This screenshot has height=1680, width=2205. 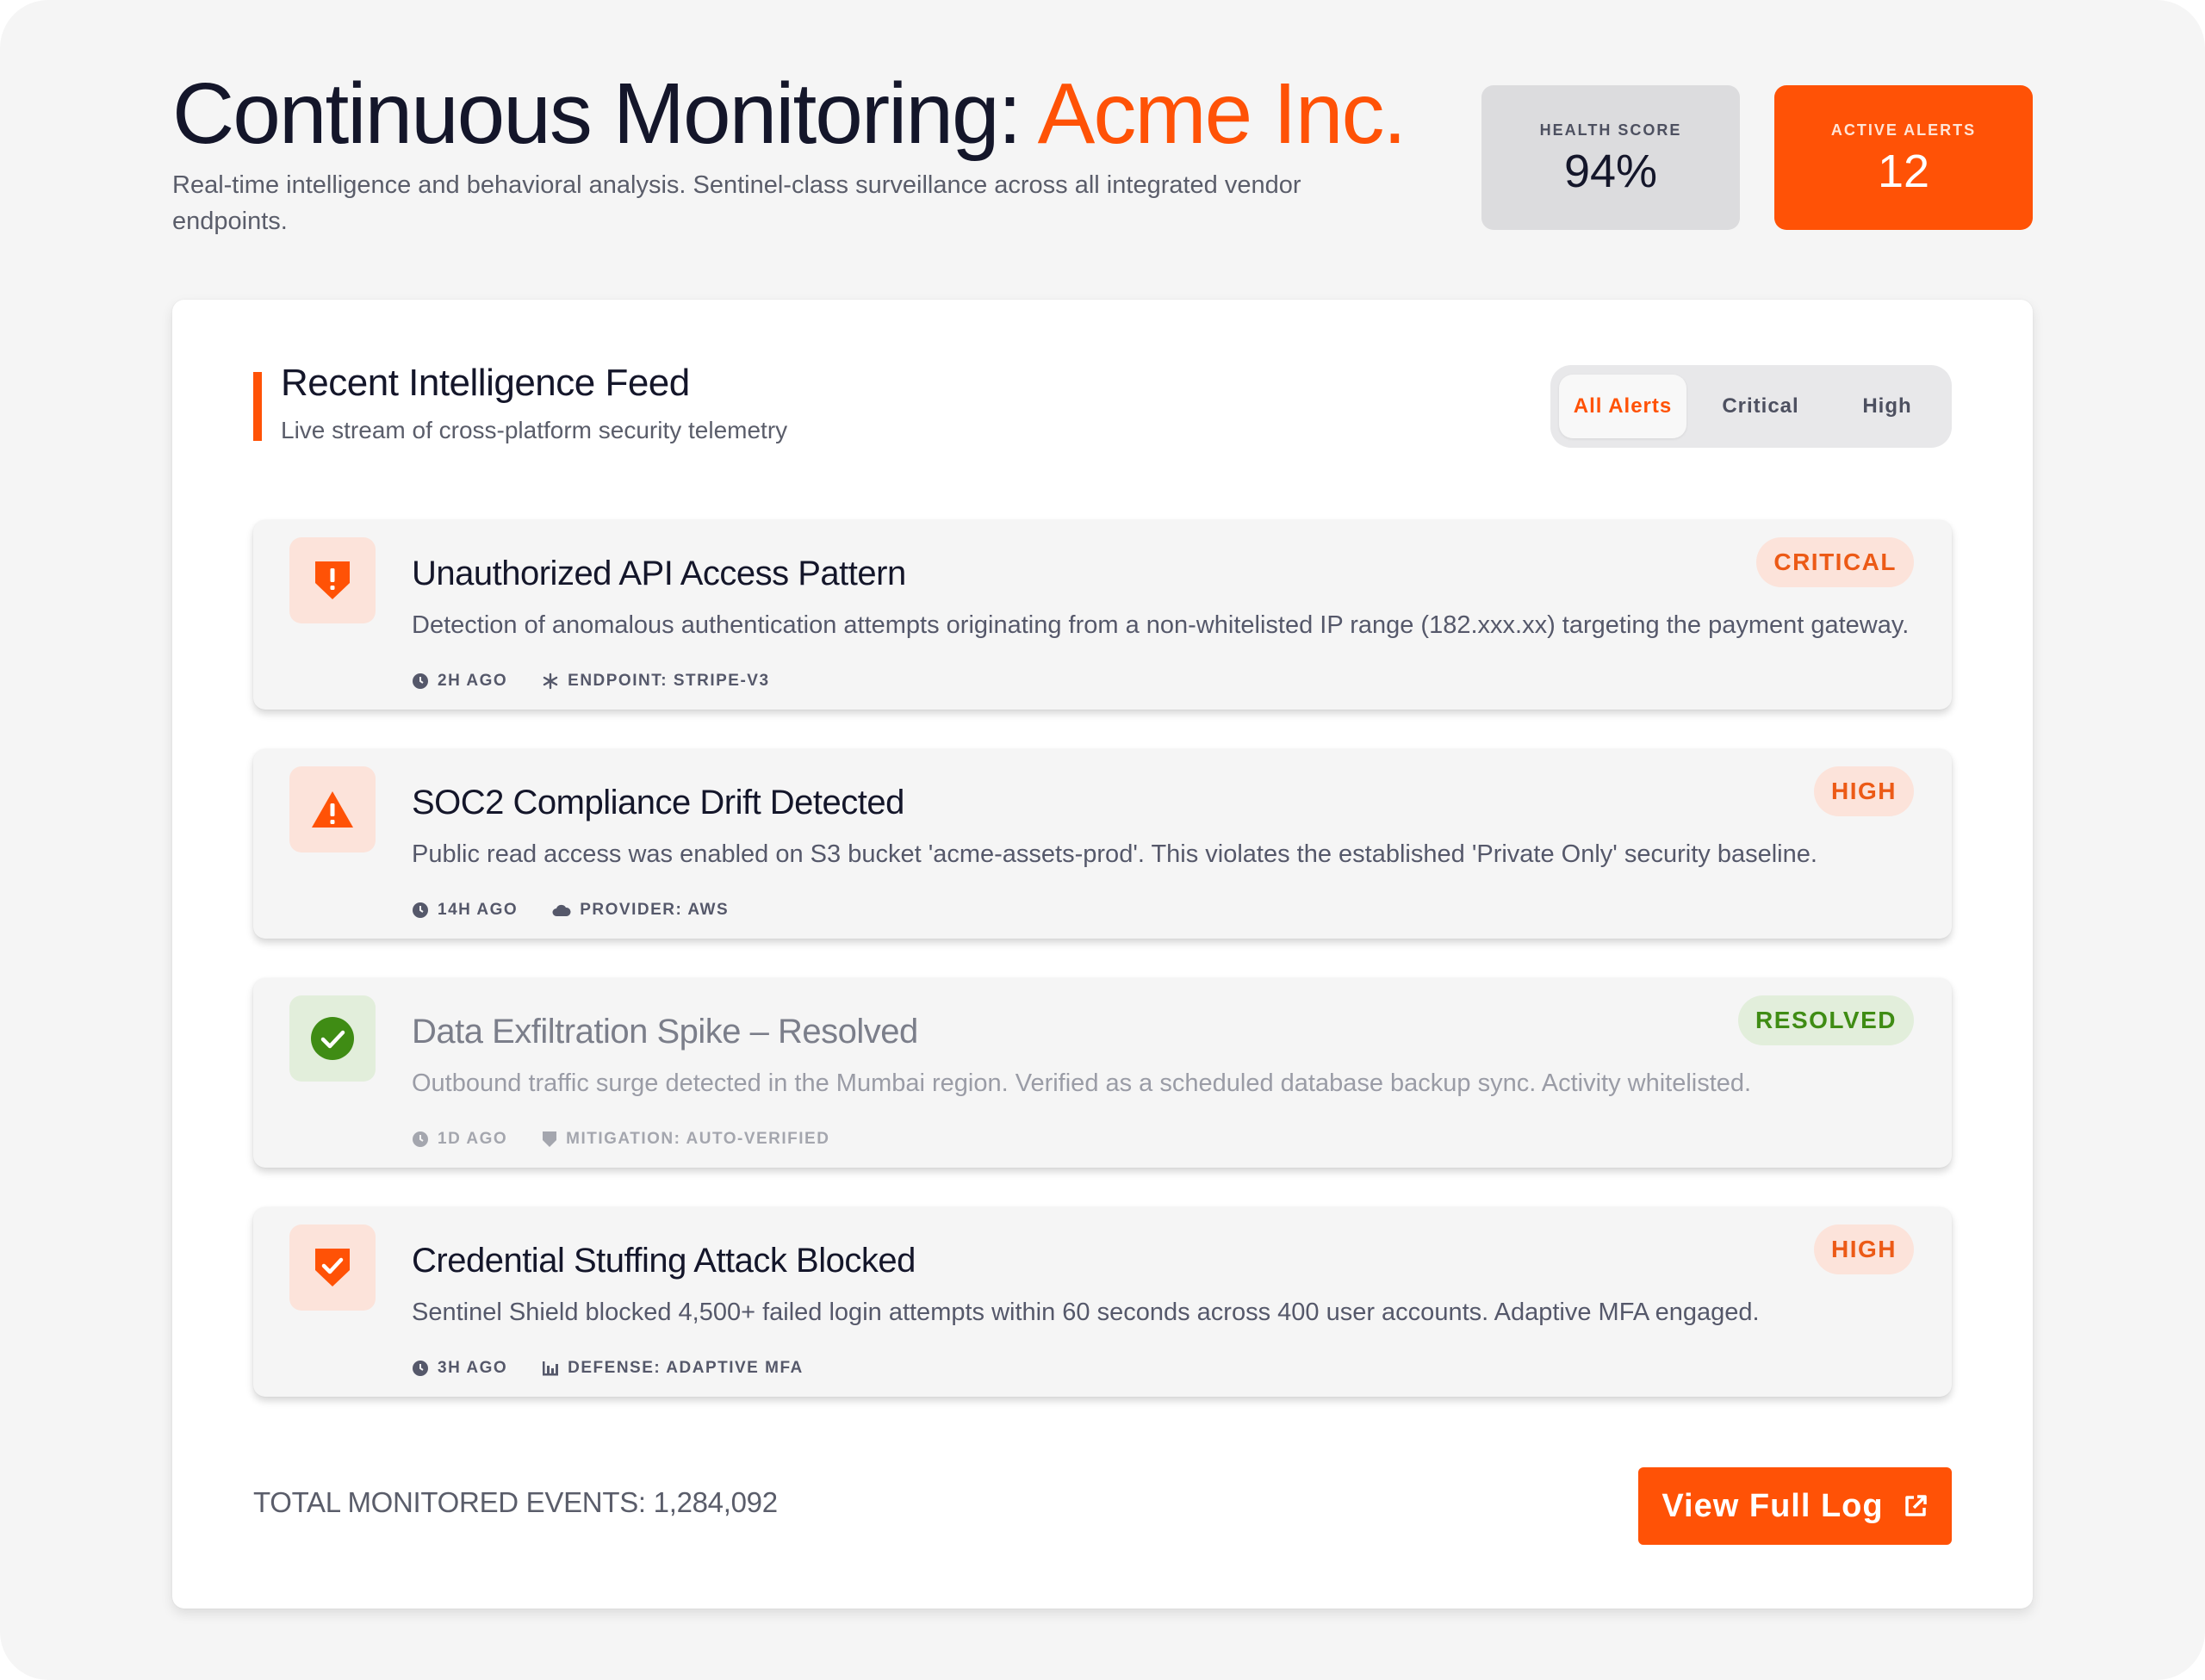 I want to click on severity-badge: CRITICAL, so click(x=1835, y=562).